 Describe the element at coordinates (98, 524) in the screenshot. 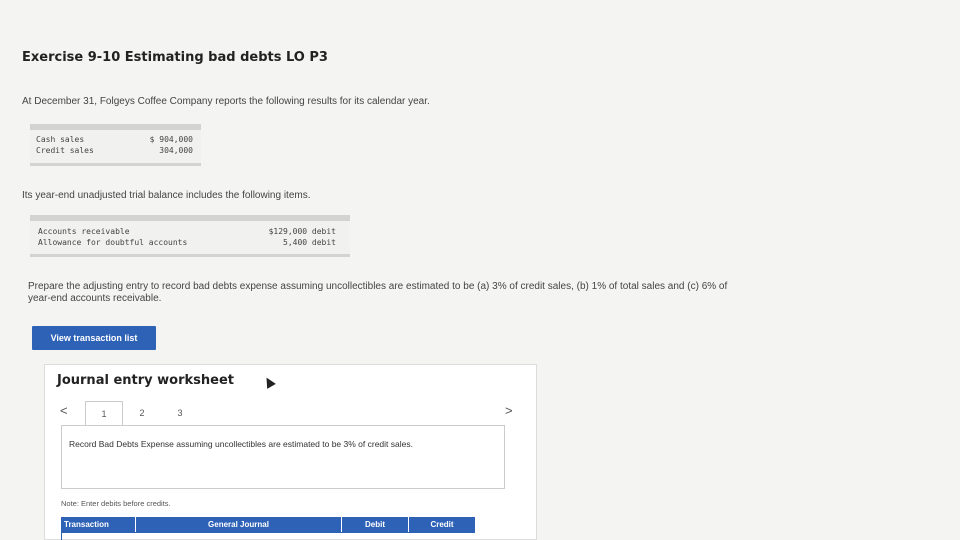

I see `column-header-transaction: Transaction` at that location.